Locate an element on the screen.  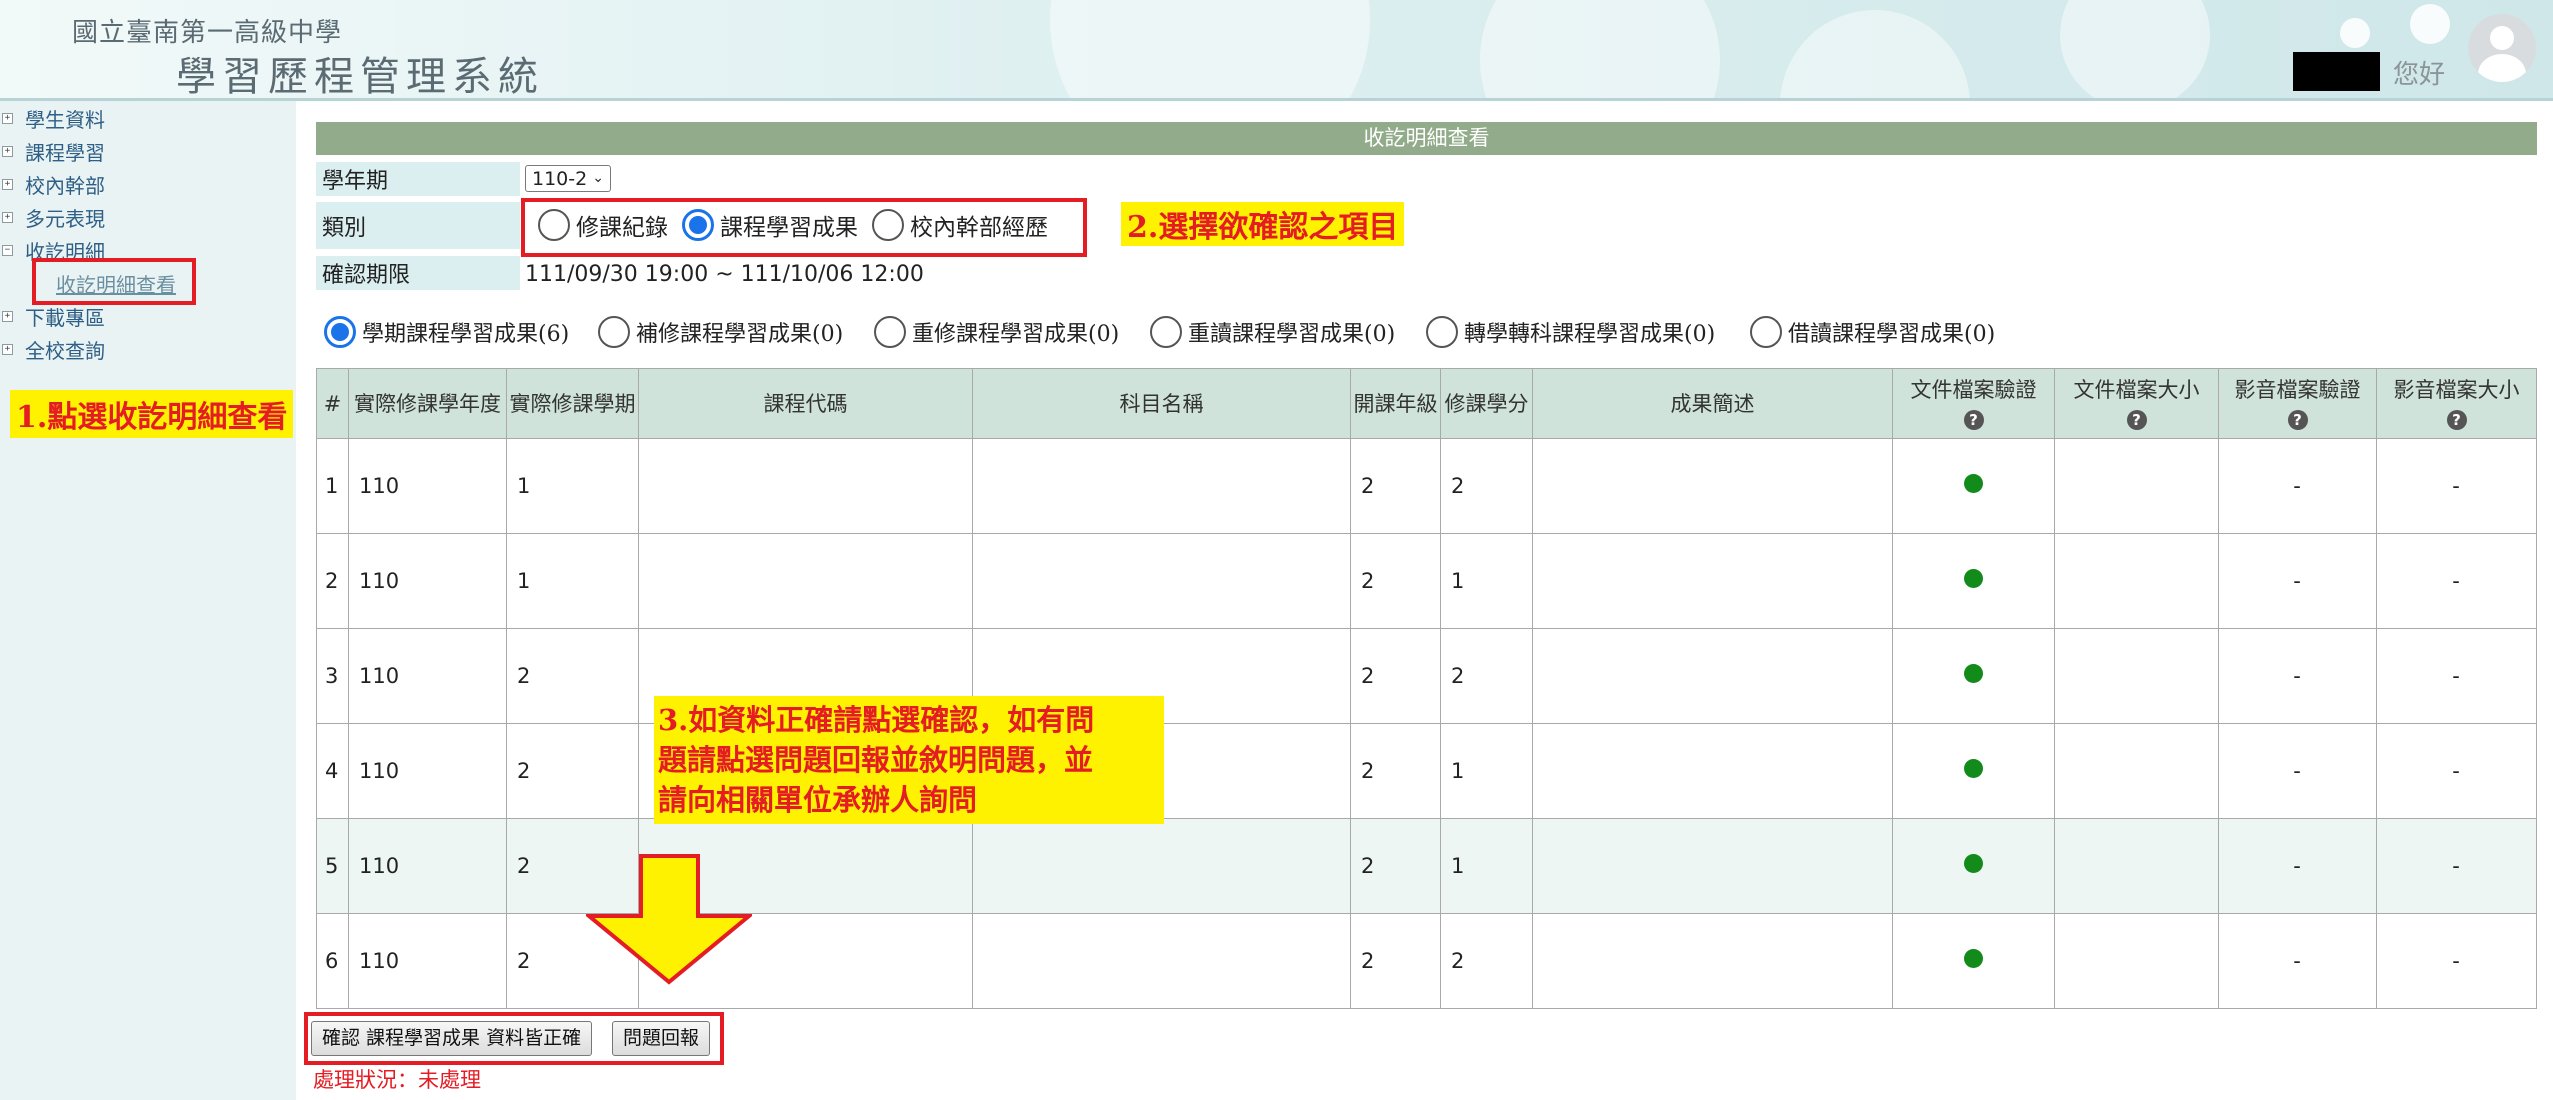
annotation-step2: 2.選擇欲確認之項目 is located at coordinates (1263, 224).